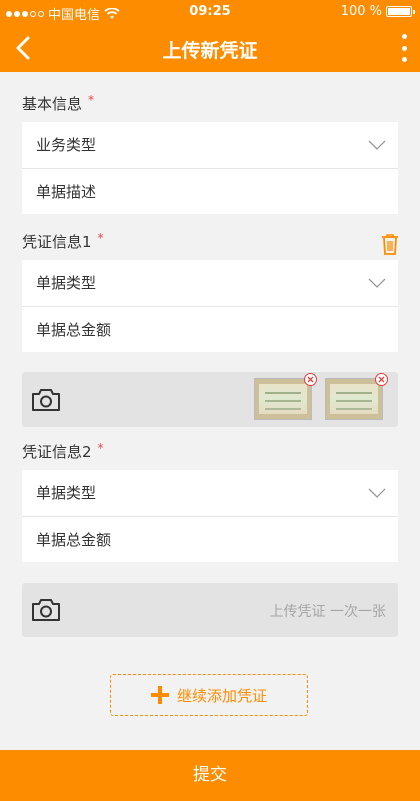 The width and height of the screenshot is (420, 801). I want to click on voucher1-label: 凭证信息1 *, so click(63, 241).